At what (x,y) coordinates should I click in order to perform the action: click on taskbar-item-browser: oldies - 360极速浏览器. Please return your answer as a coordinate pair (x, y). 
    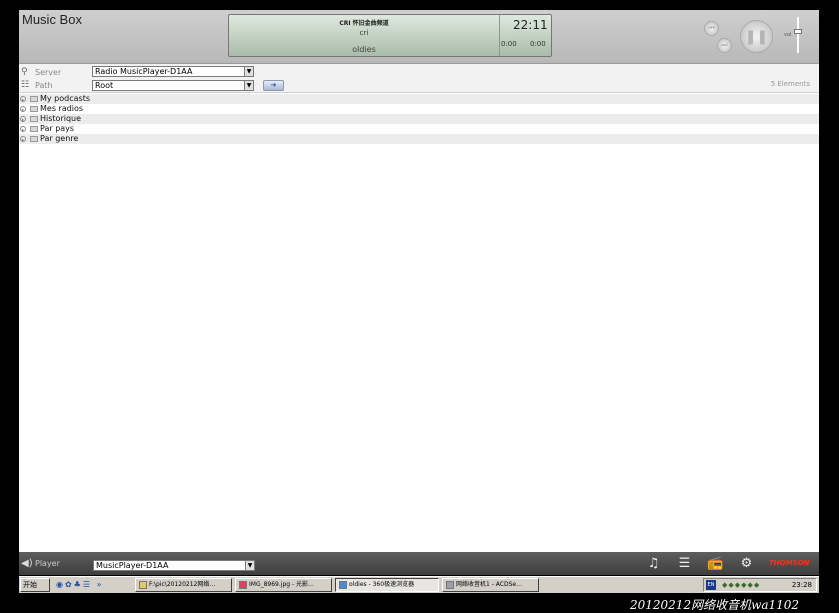
    Looking at the image, I should click on (387, 585).